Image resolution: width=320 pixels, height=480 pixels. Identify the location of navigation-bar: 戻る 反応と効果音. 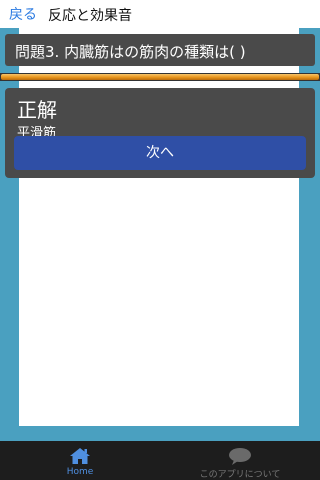
(160, 14).